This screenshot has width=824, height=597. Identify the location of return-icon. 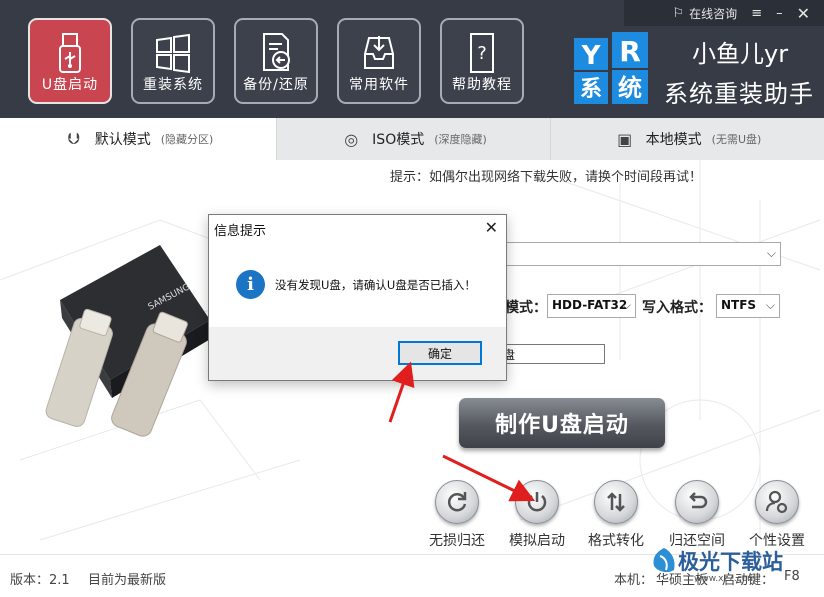
(698, 500).